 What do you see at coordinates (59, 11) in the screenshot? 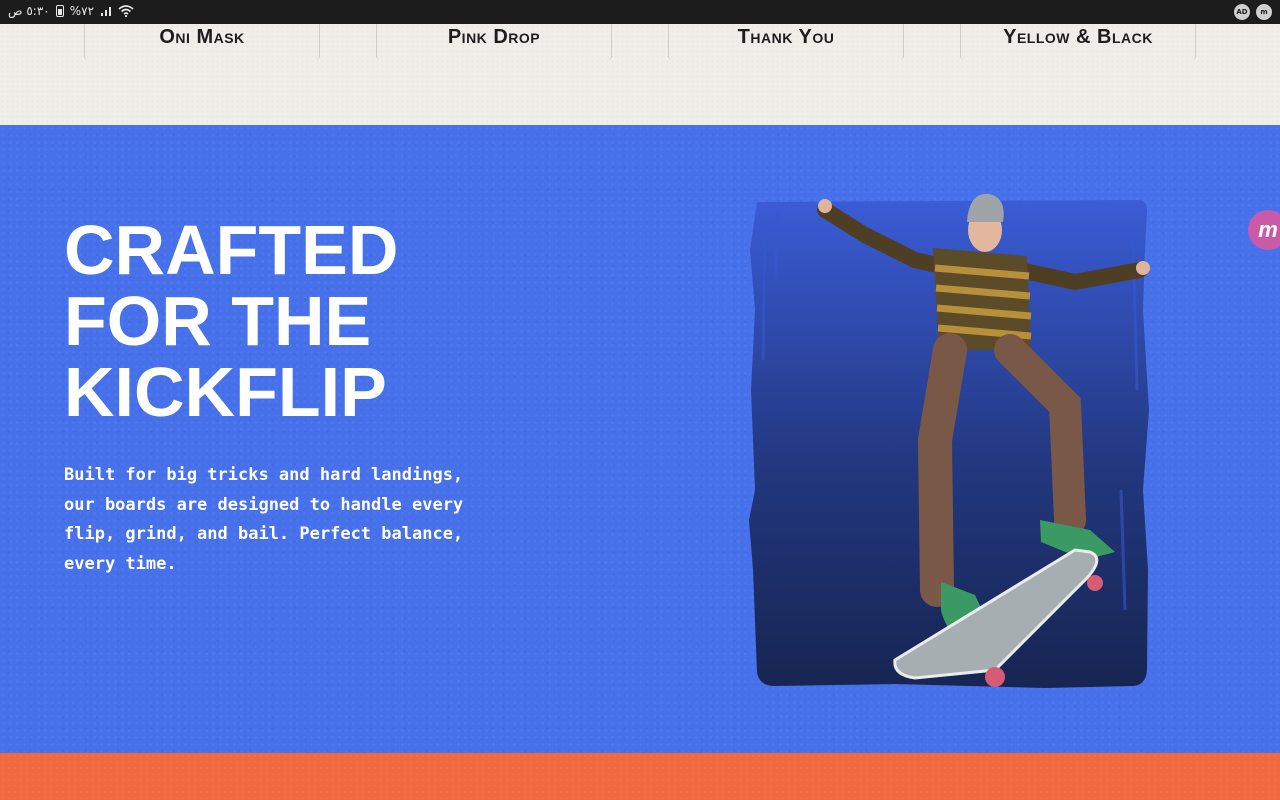
I see `battery-icon` at bounding box center [59, 11].